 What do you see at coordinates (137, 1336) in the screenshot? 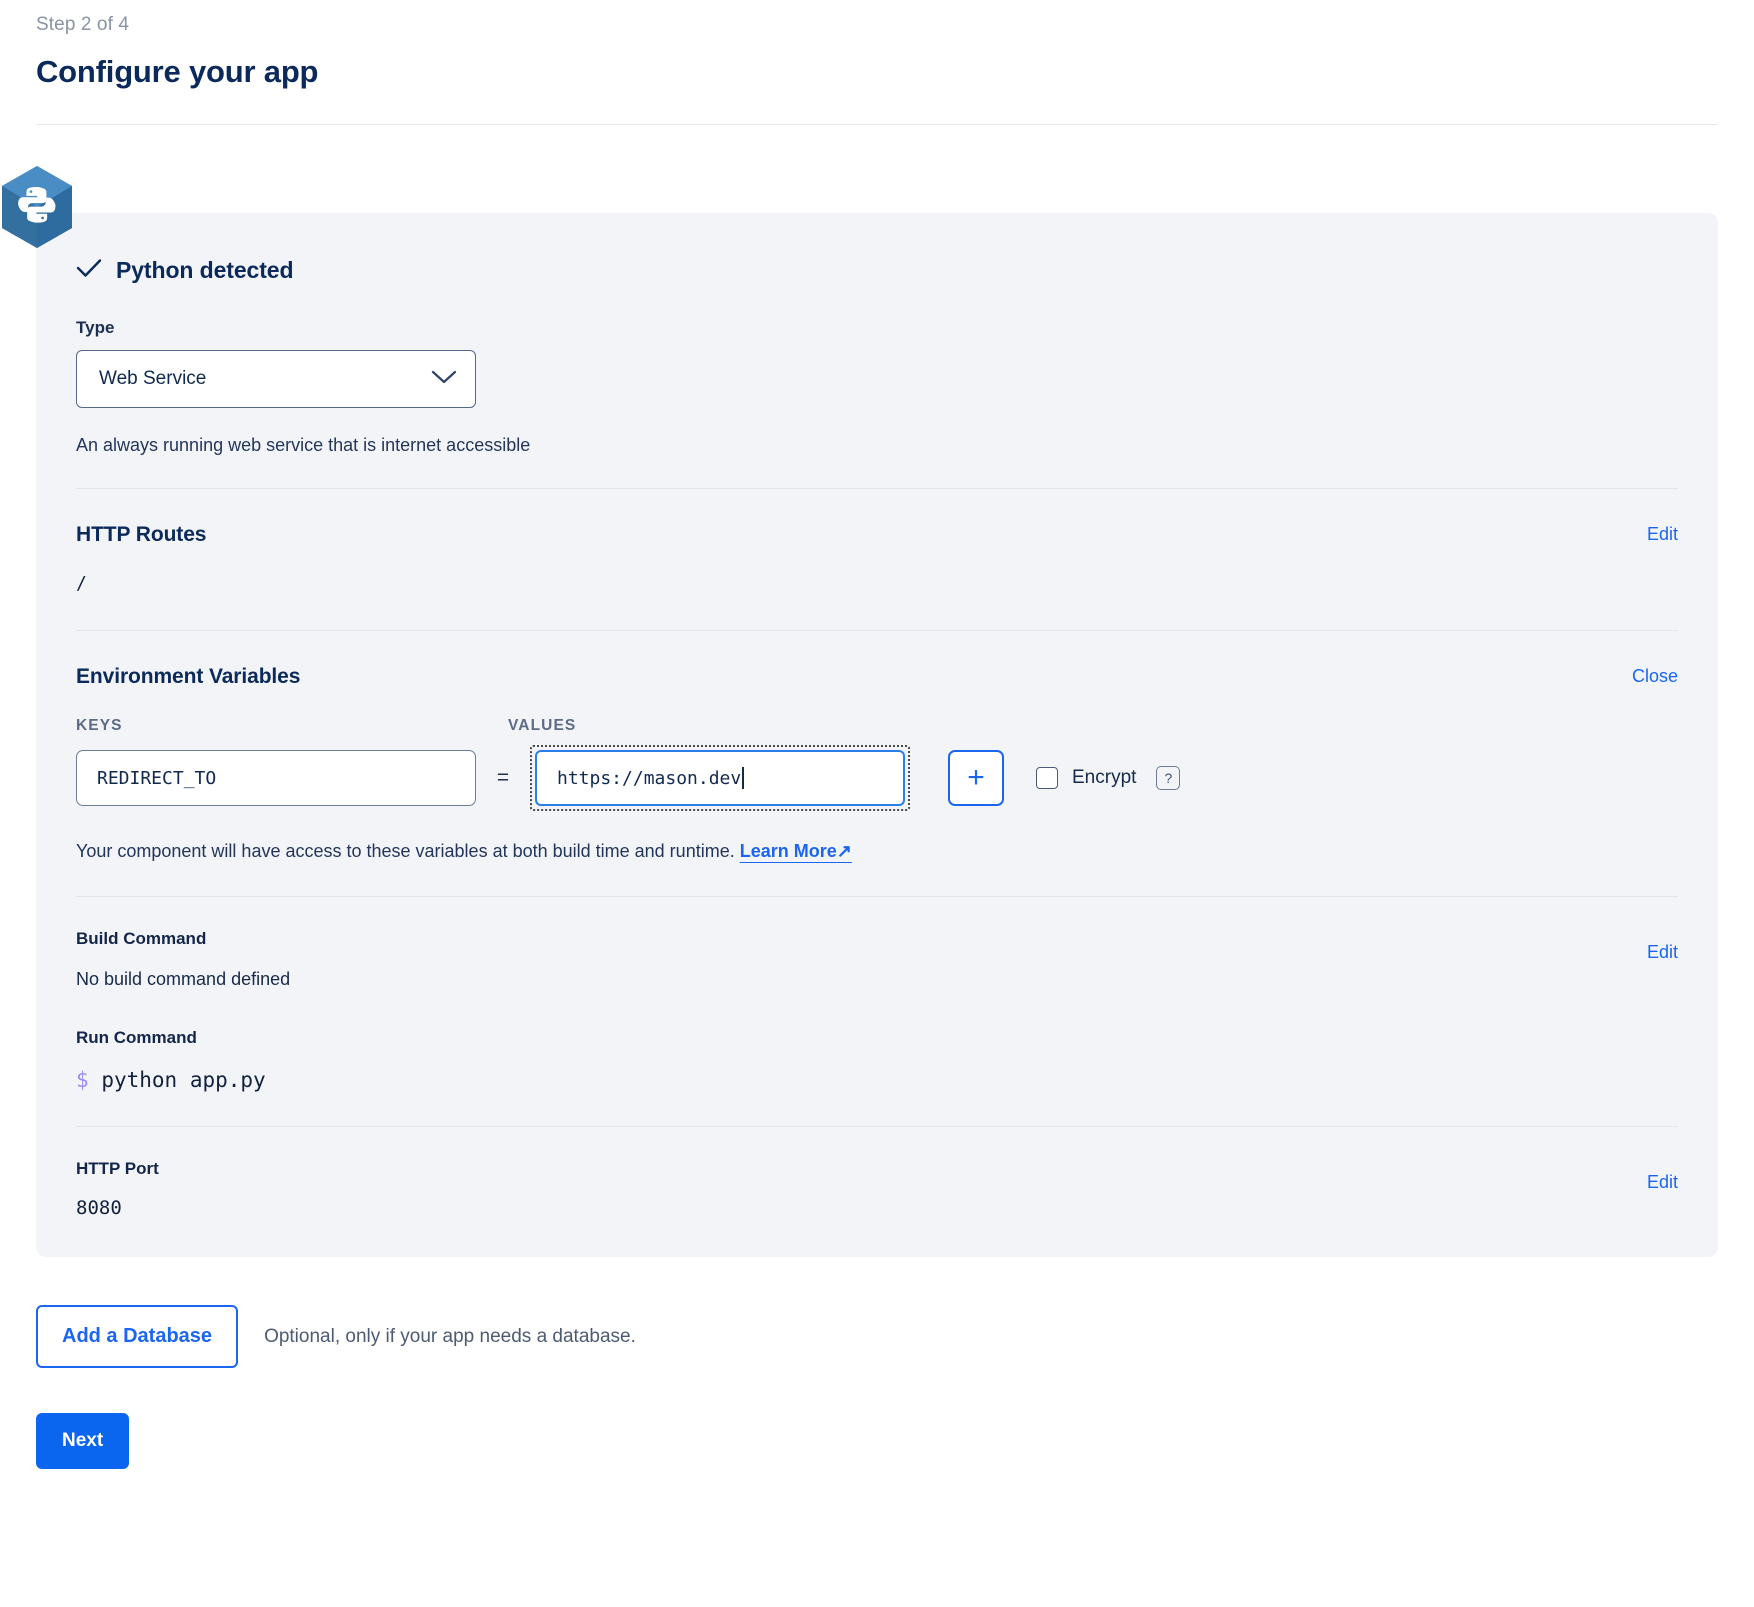
I see `add-database-button: Add a Database` at bounding box center [137, 1336].